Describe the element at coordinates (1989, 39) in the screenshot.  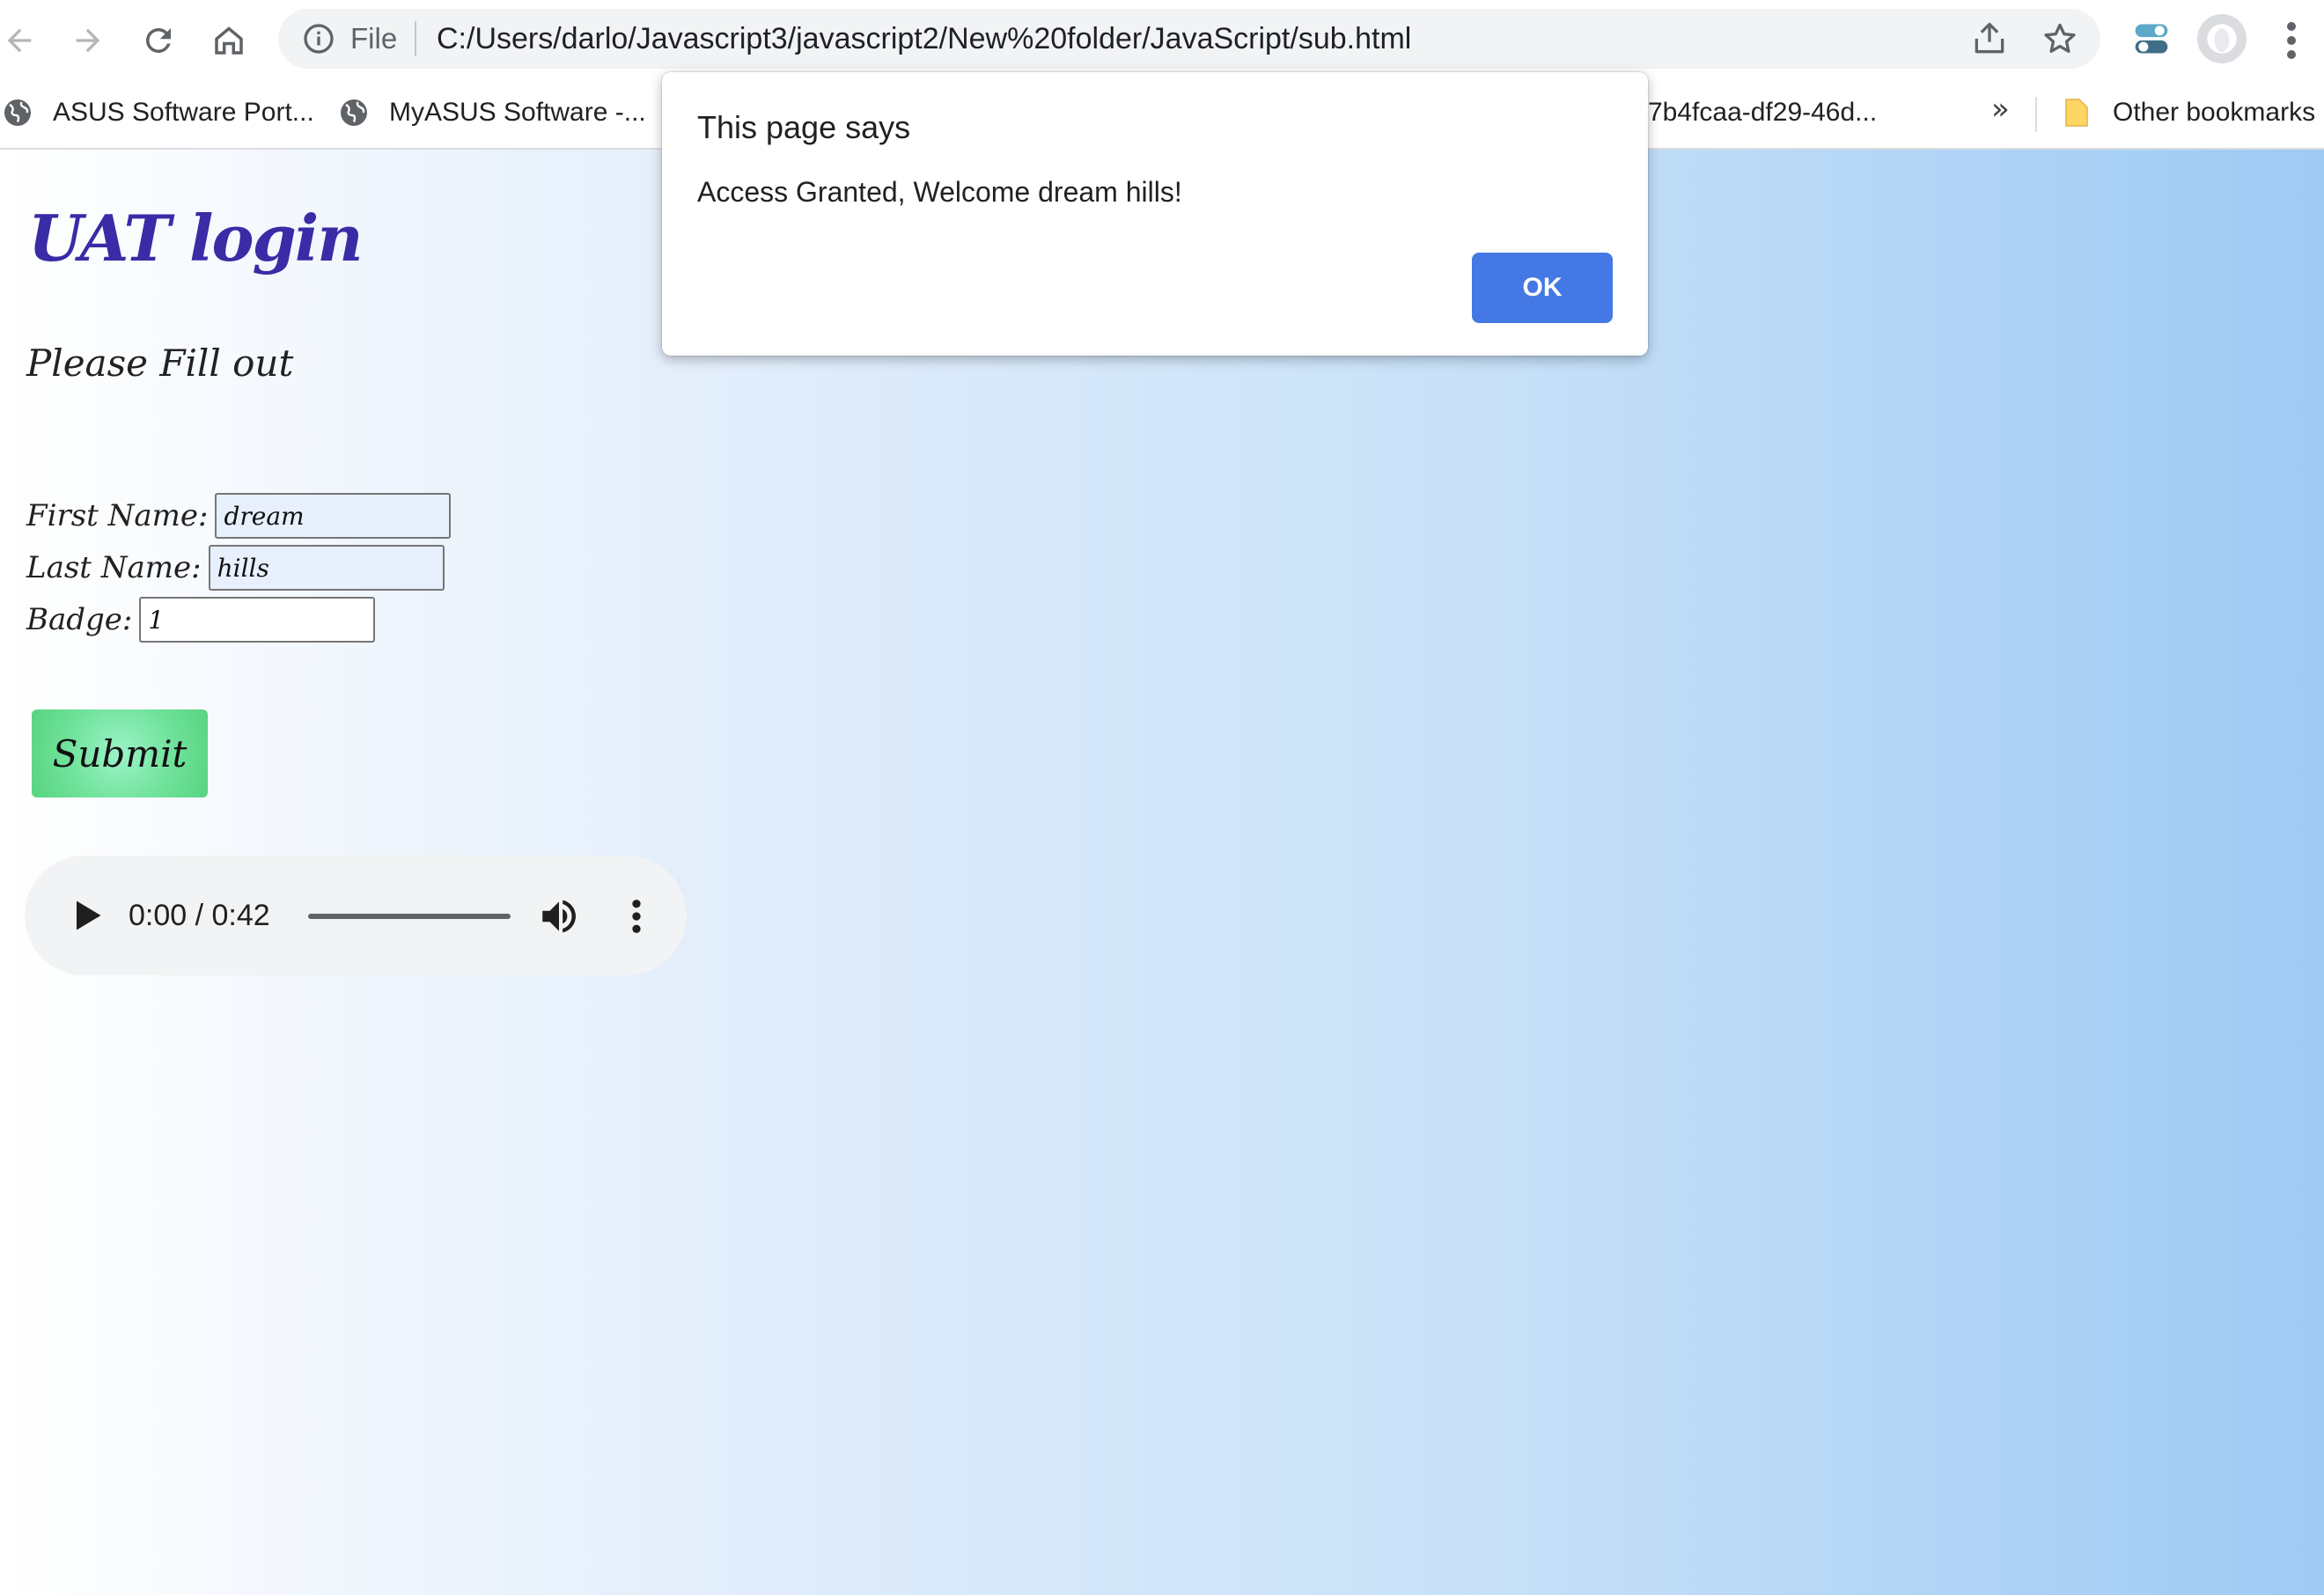
I see `share-icon` at that location.